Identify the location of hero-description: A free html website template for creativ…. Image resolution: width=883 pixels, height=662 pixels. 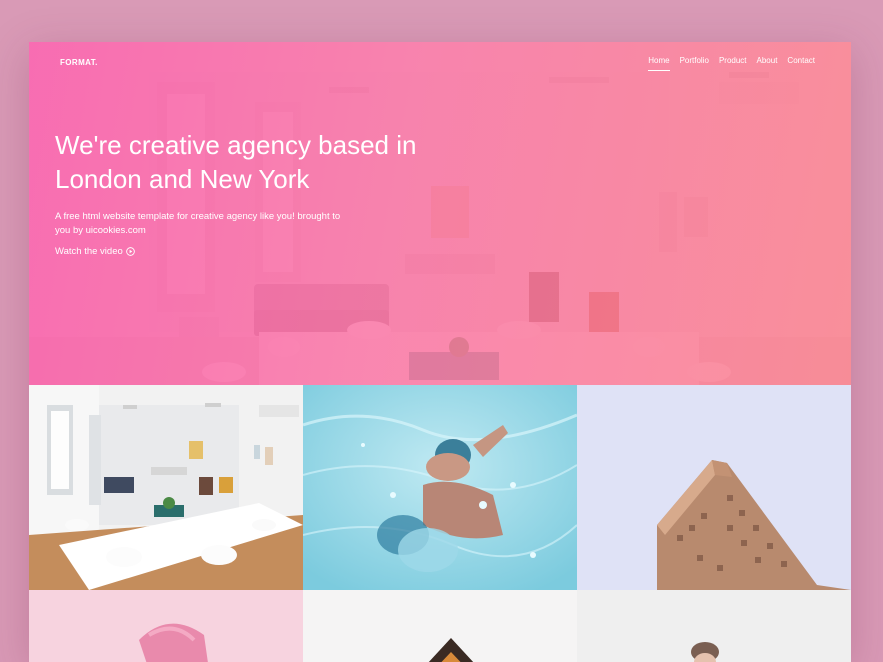
(198, 223).